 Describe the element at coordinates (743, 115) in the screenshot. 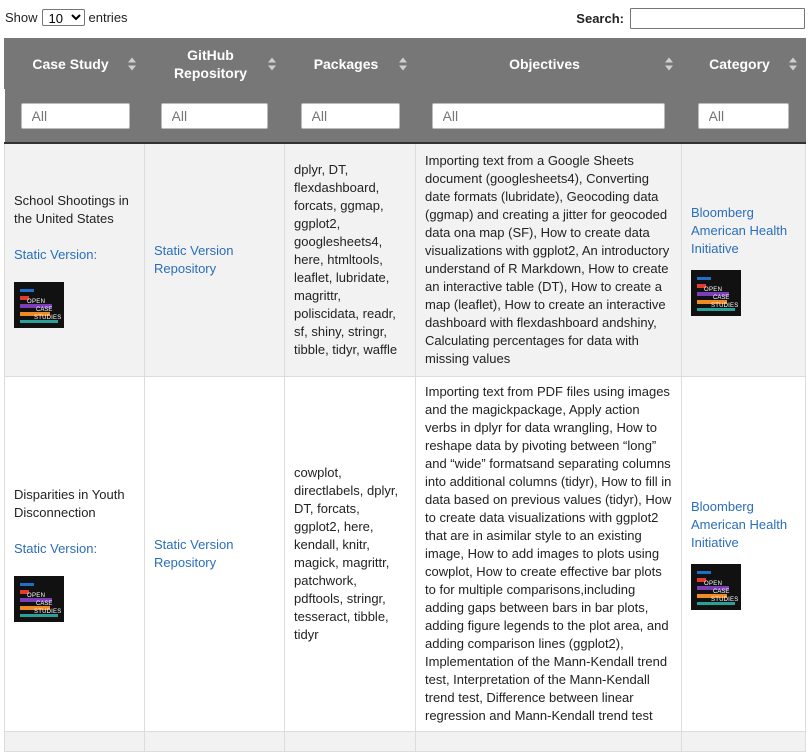

I see `filter-input-category` at that location.